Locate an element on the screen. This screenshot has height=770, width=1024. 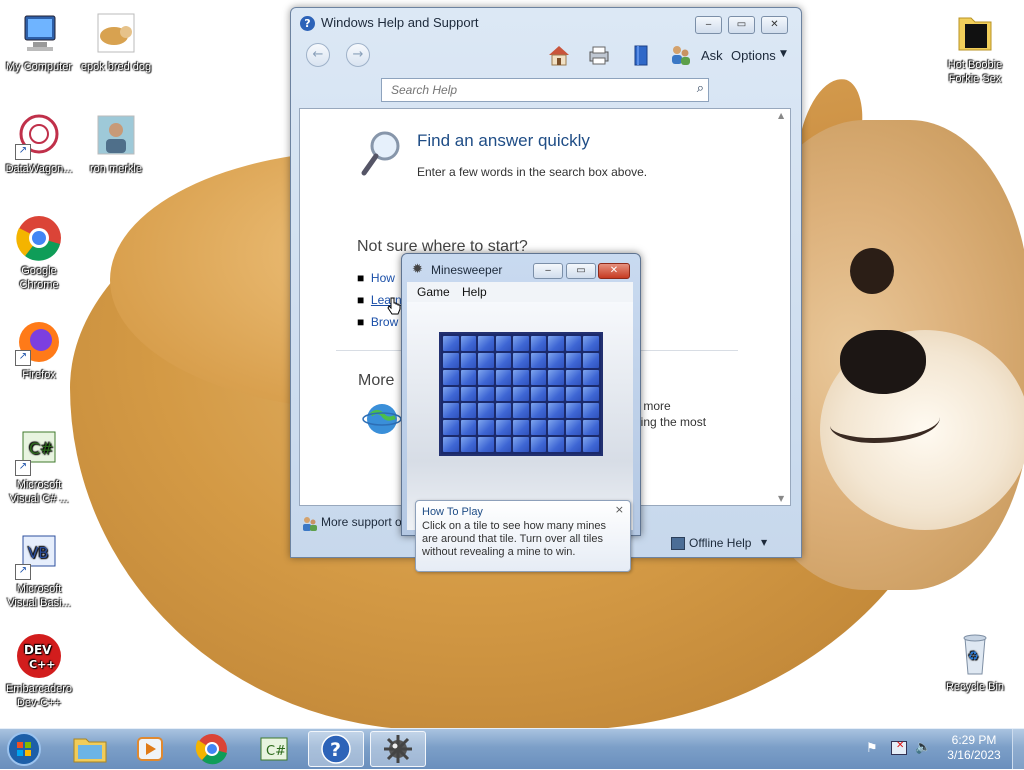
desktop-icon-epok-bred-dog: epok bred dog is located at coordinates (116, 42).